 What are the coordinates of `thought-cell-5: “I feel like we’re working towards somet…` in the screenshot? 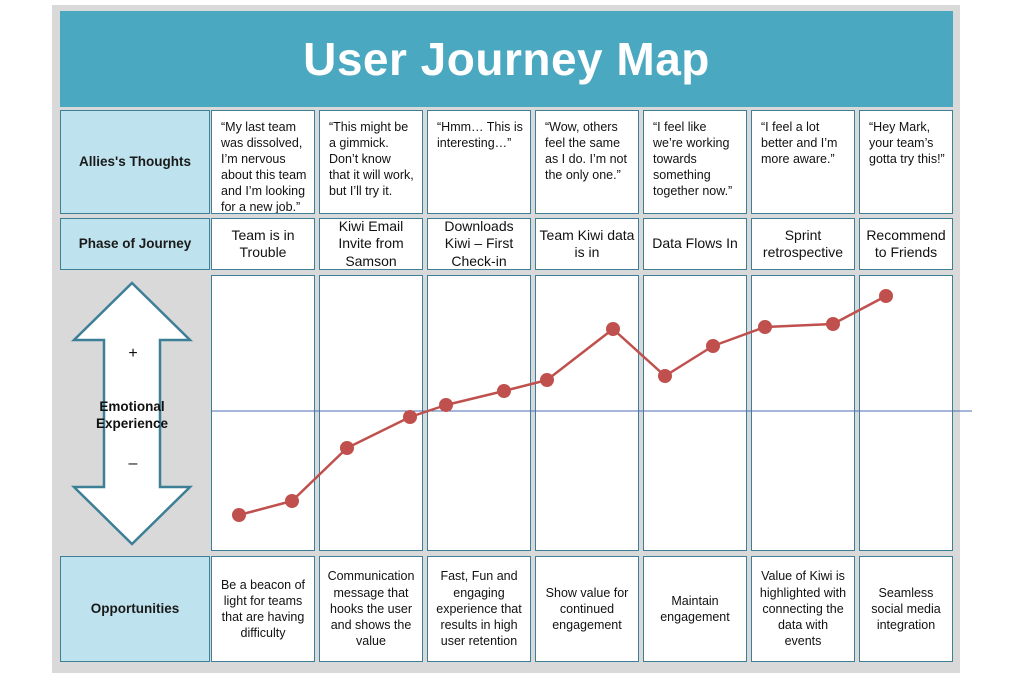 It's located at (695, 162).